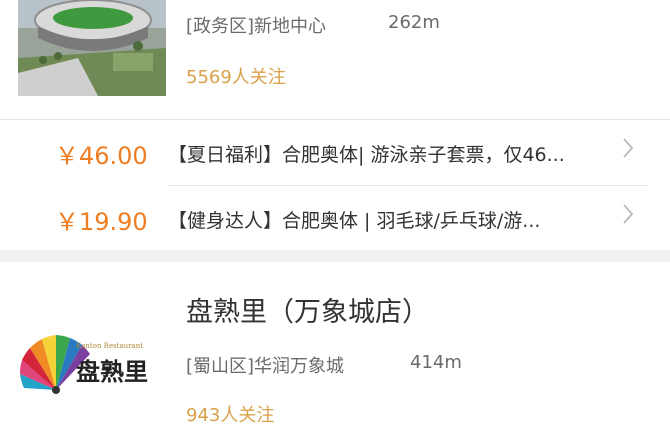 Image resolution: width=670 pixels, height=427 pixels. What do you see at coordinates (265, 366) in the screenshot?
I see `shop-district: [蜀山区]华润万象城` at bounding box center [265, 366].